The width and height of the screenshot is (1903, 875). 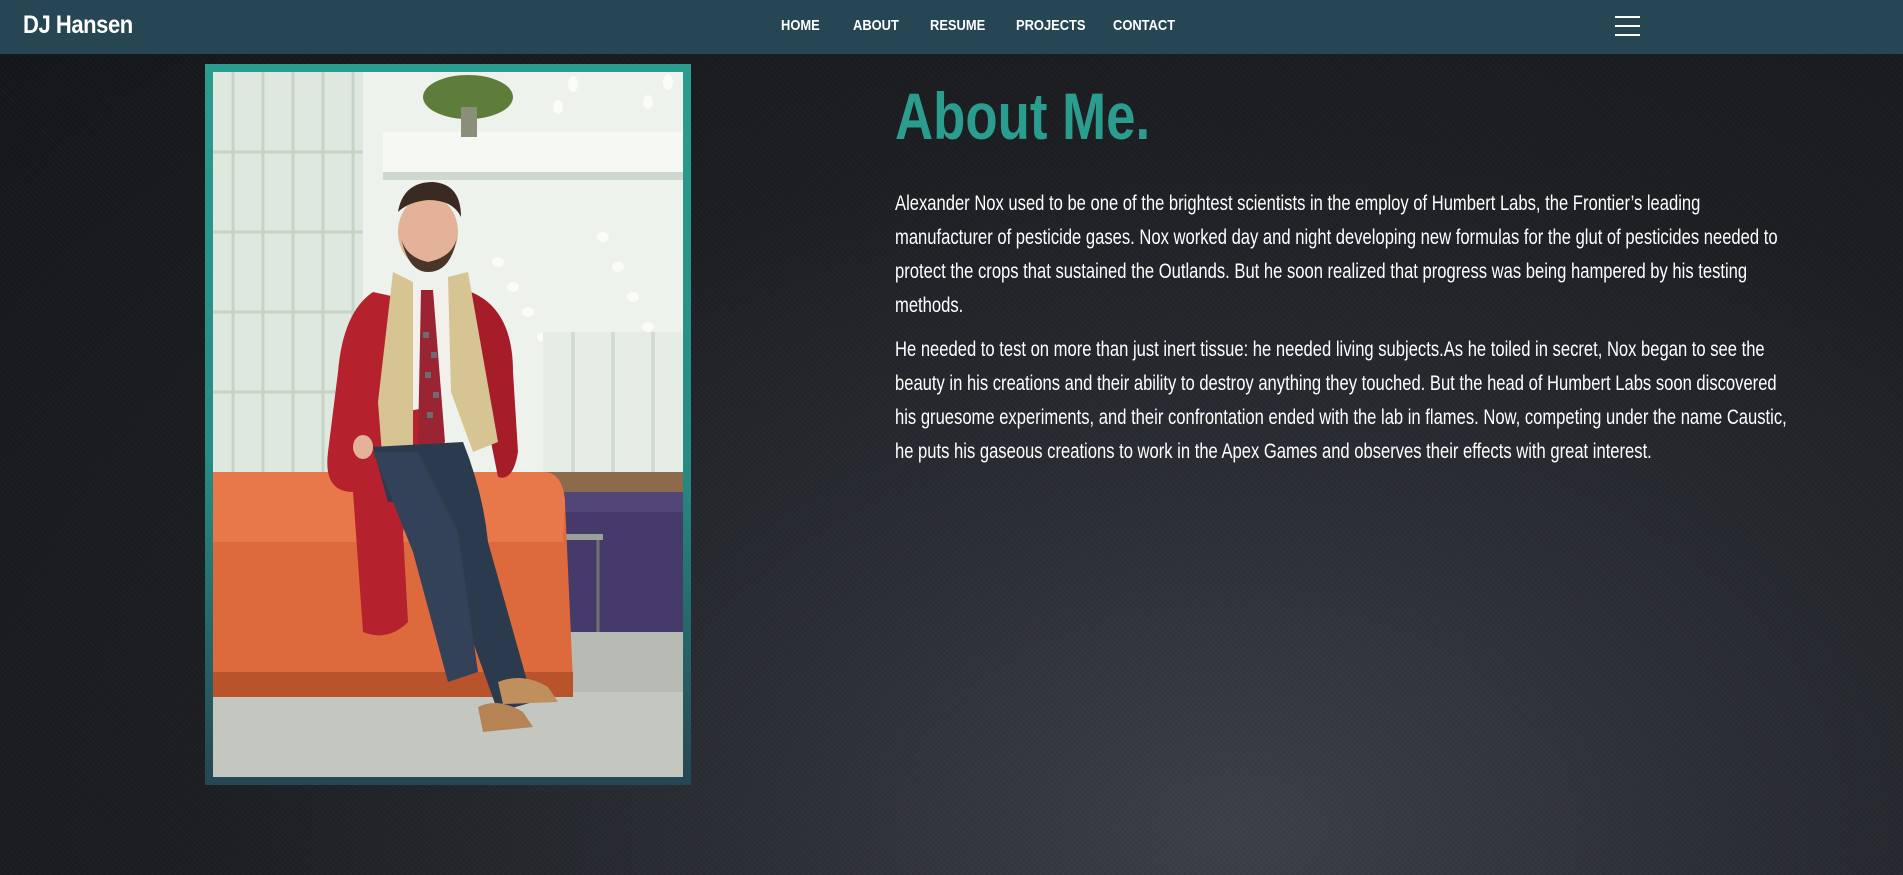 What do you see at coordinates (1144, 25) in the screenshot?
I see `nav-link-contact: CONTACT` at bounding box center [1144, 25].